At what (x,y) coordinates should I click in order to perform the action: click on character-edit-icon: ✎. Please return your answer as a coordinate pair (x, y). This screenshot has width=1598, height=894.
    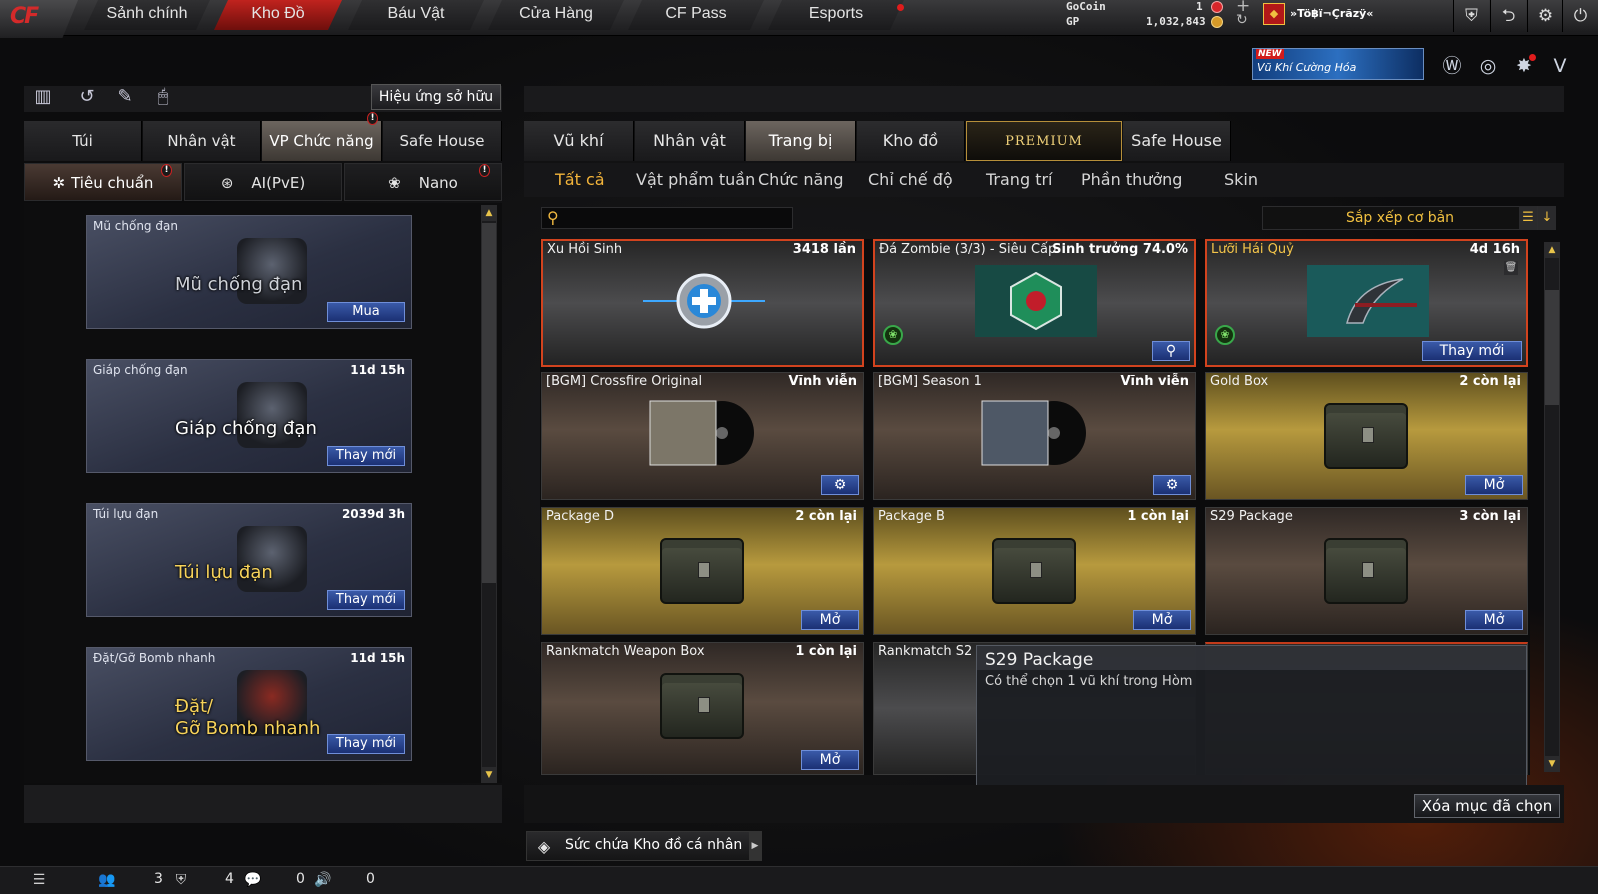
    Looking at the image, I should click on (125, 97).